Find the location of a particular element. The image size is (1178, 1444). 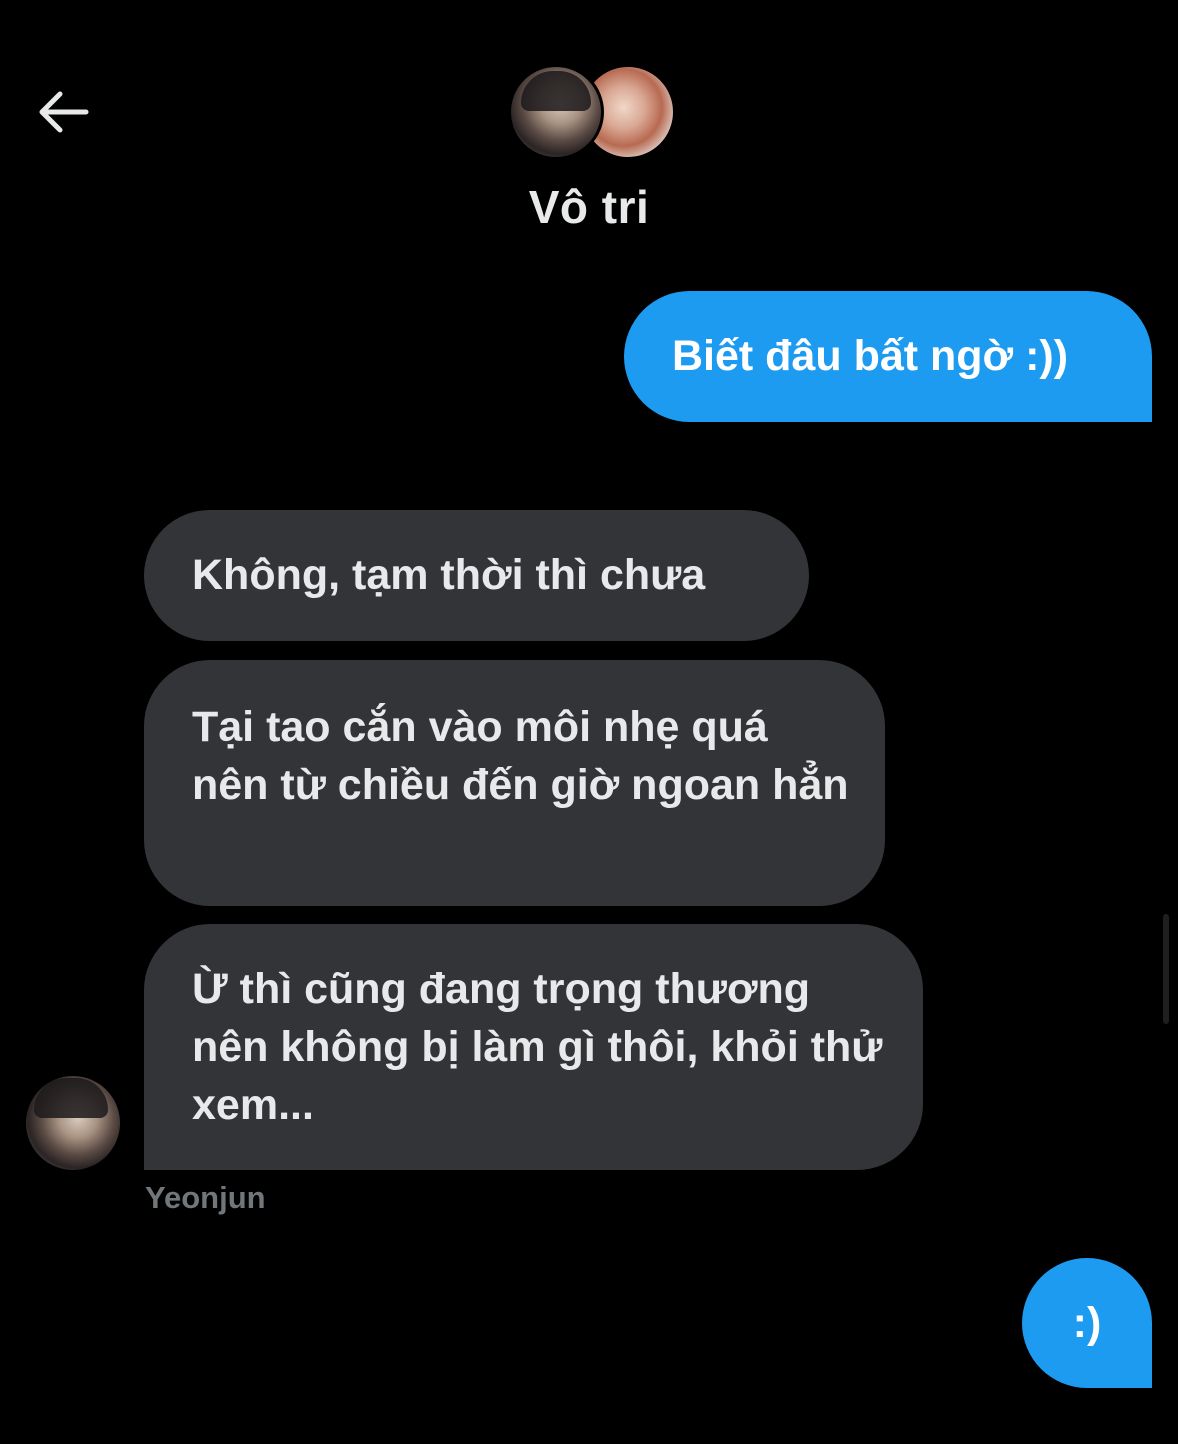

sender-name: Yeonjun is located at coordinates (205, 1197).